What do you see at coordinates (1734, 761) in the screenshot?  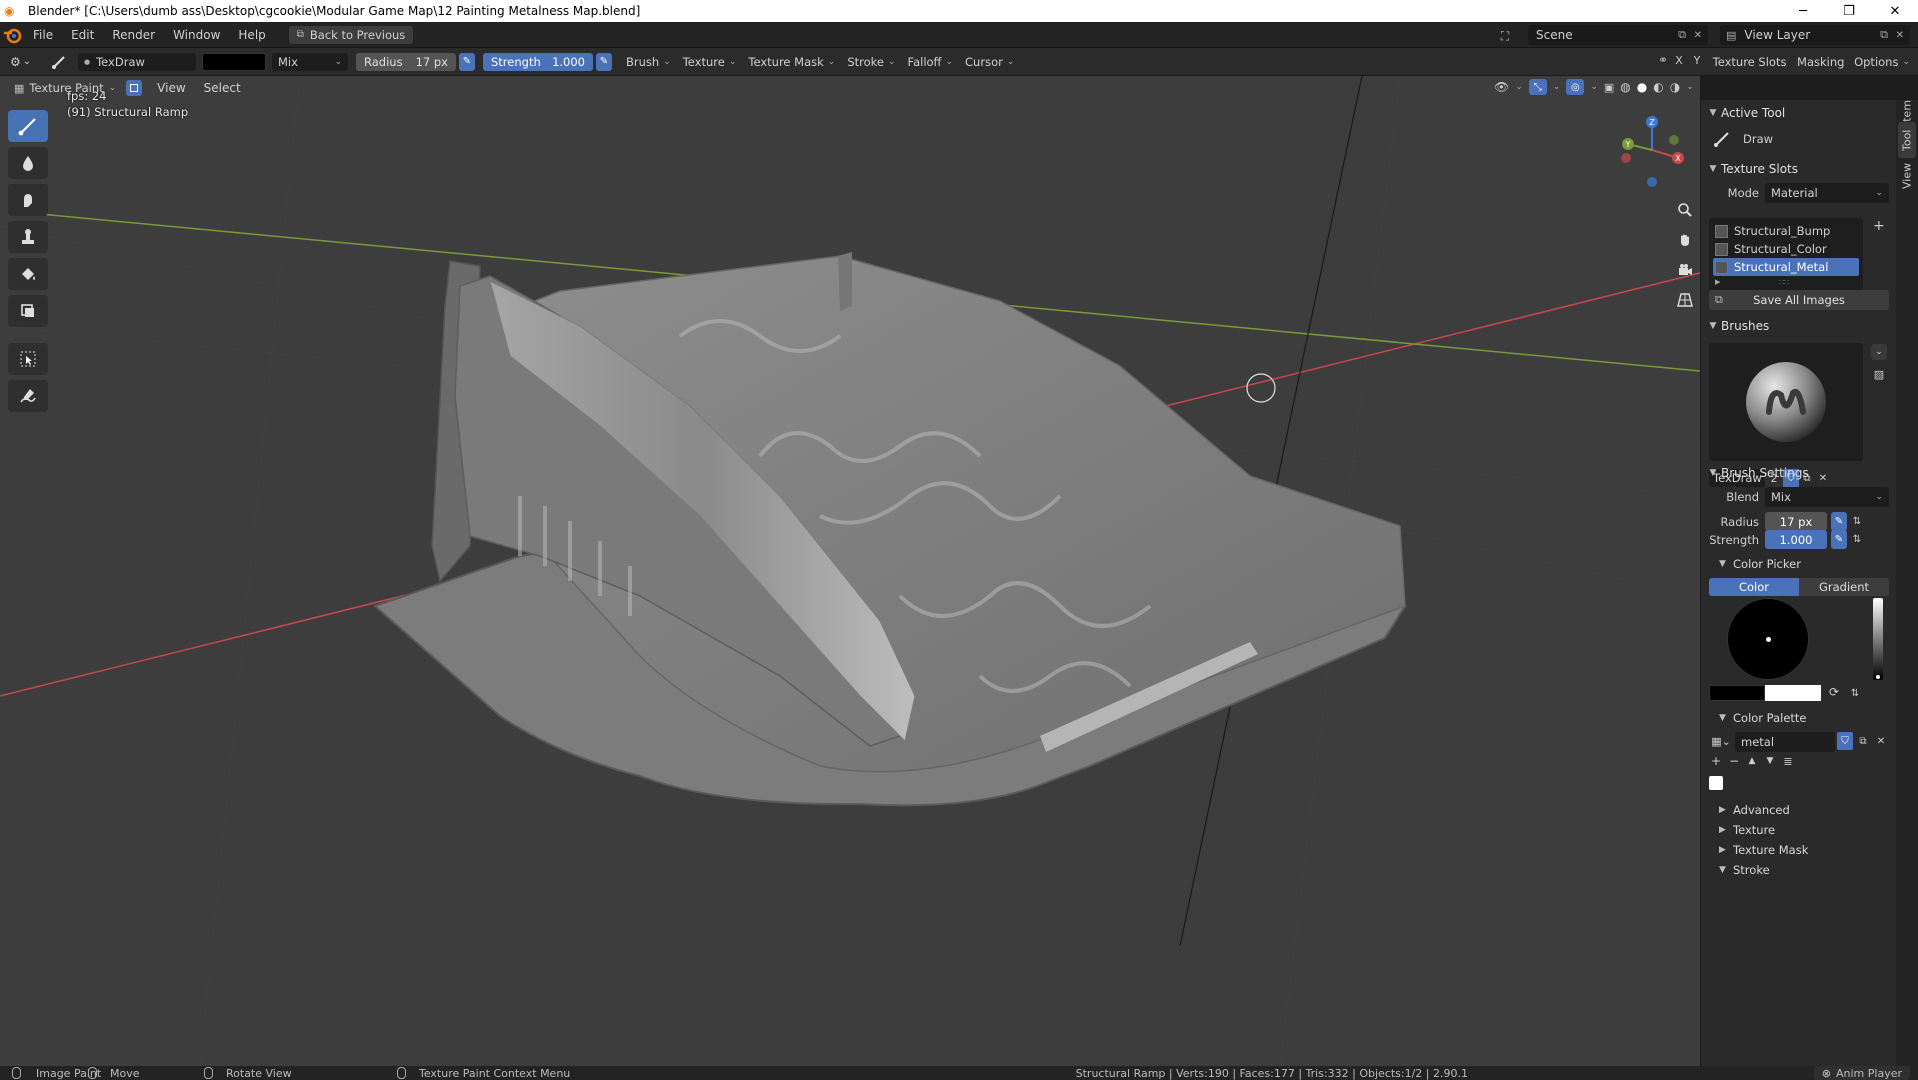 I see `remove-color-icon: −` at bounding box center [1734, 761].